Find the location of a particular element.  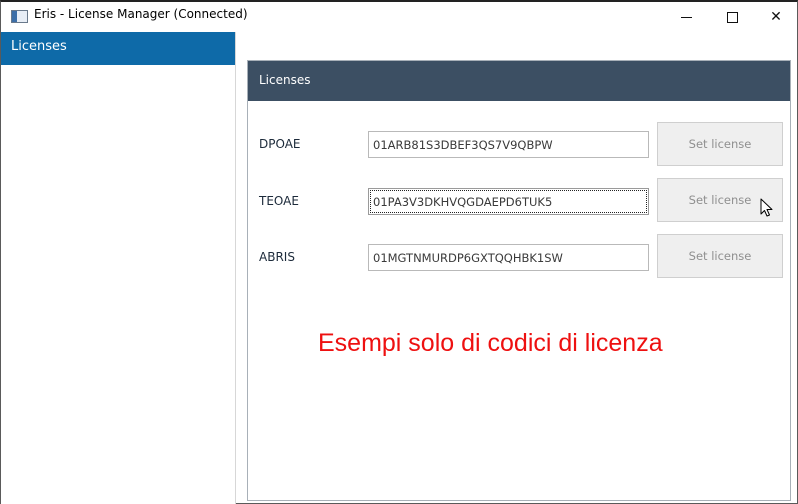

sidebar-item-licenses: Licenses is located at coordinates (118, 48).